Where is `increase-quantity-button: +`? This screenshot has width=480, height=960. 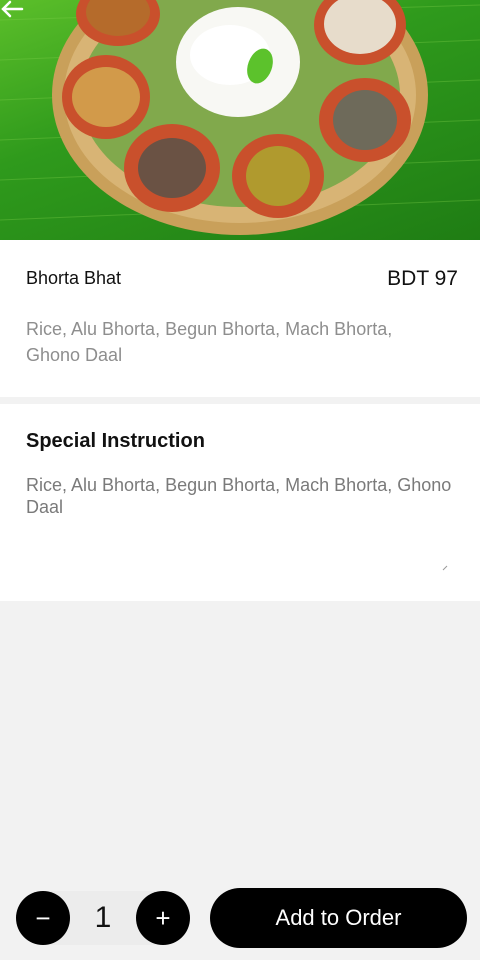 increase-quantity-button: + is located at coordinates (163, 918).